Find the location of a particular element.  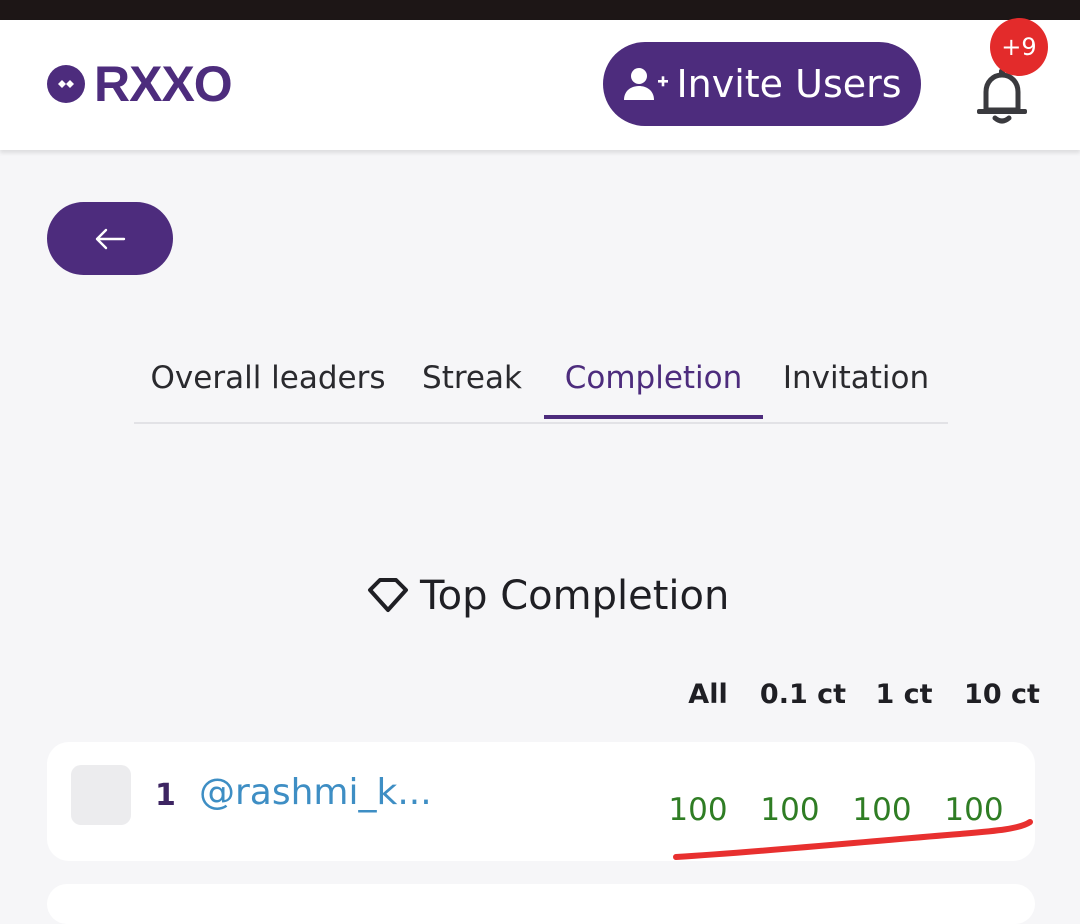

logo: RXXO is located at coordinates (139, 84).